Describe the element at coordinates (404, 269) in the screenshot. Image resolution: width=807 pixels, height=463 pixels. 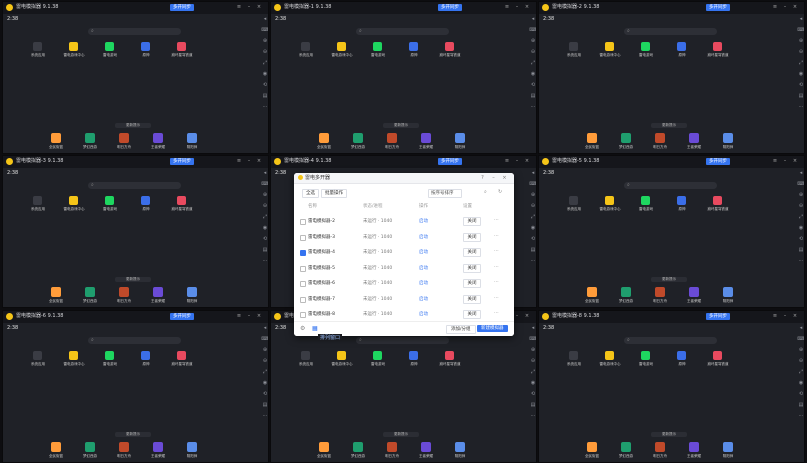
I see `table-row: 雷电模拟器-5 未运行 · 1040 启动 关闭 ⋯` at that location.